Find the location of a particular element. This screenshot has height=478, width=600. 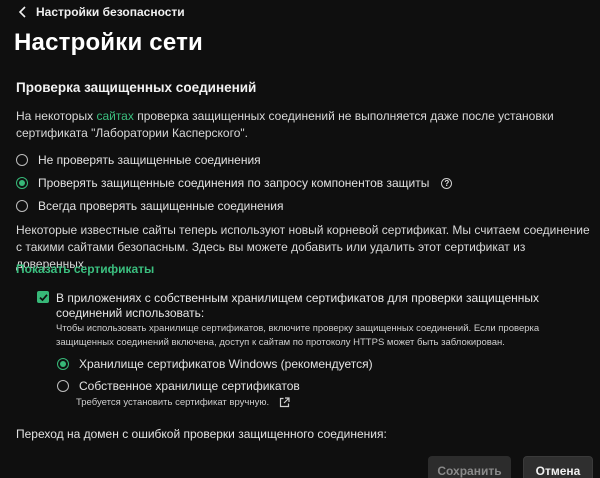

radio-label: Всегда проверять защищенные соединения is located at coordinates (161, 206).